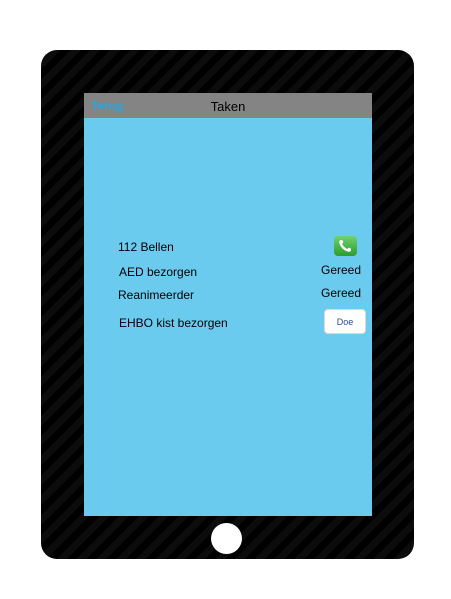 This screenshot has height=599, width=451. Describe the element at coordinates (228, 248) in the screenshot. I see `task-row-call: 112 Bellen` at that location.